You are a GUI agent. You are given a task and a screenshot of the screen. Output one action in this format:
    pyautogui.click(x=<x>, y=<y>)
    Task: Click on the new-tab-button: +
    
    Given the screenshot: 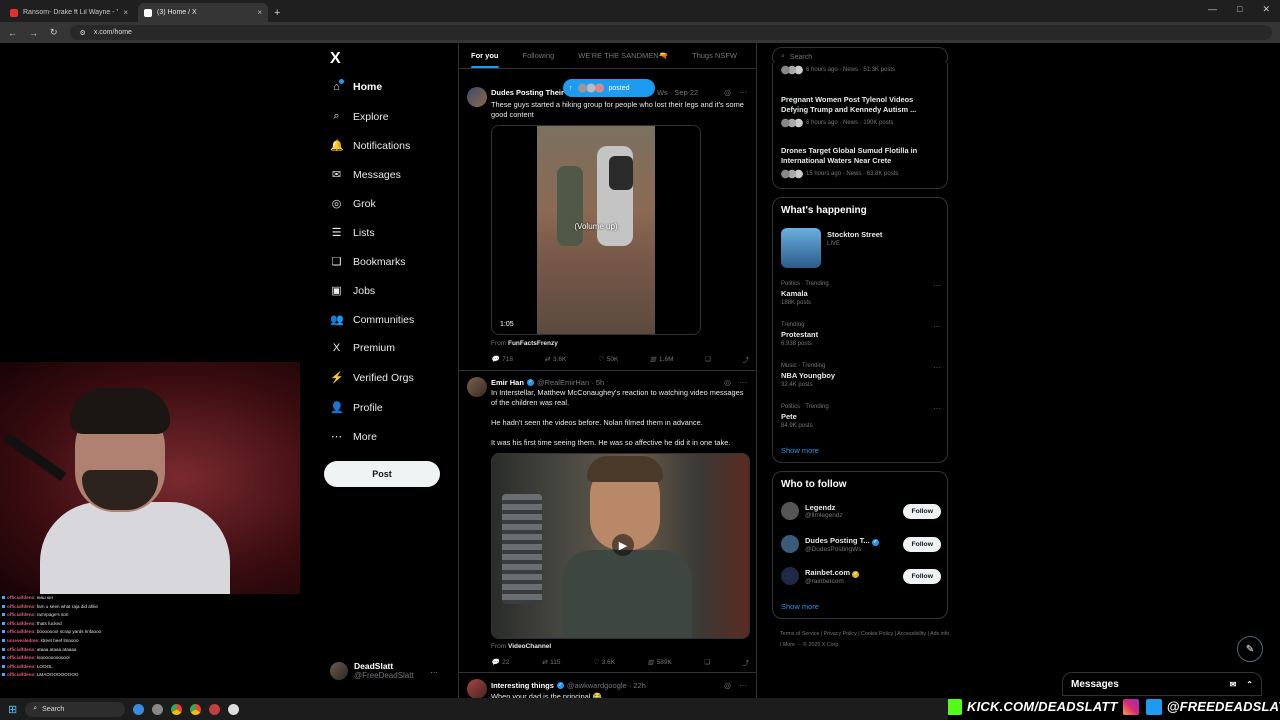 What is the action you would take?
    pyautogui.click(x=277, y=14)
    